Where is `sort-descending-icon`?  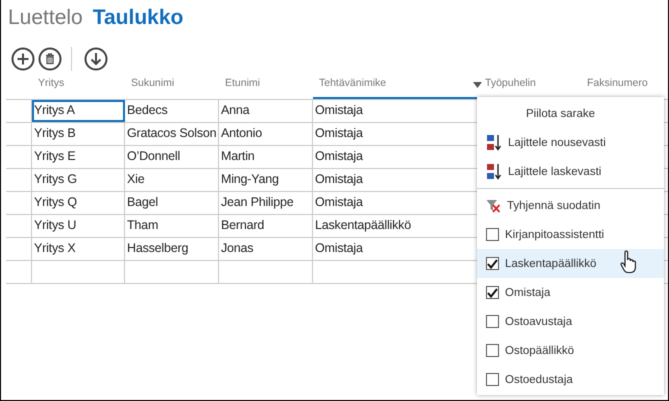 sort-descending-icon is located at coordinates (494, 171).